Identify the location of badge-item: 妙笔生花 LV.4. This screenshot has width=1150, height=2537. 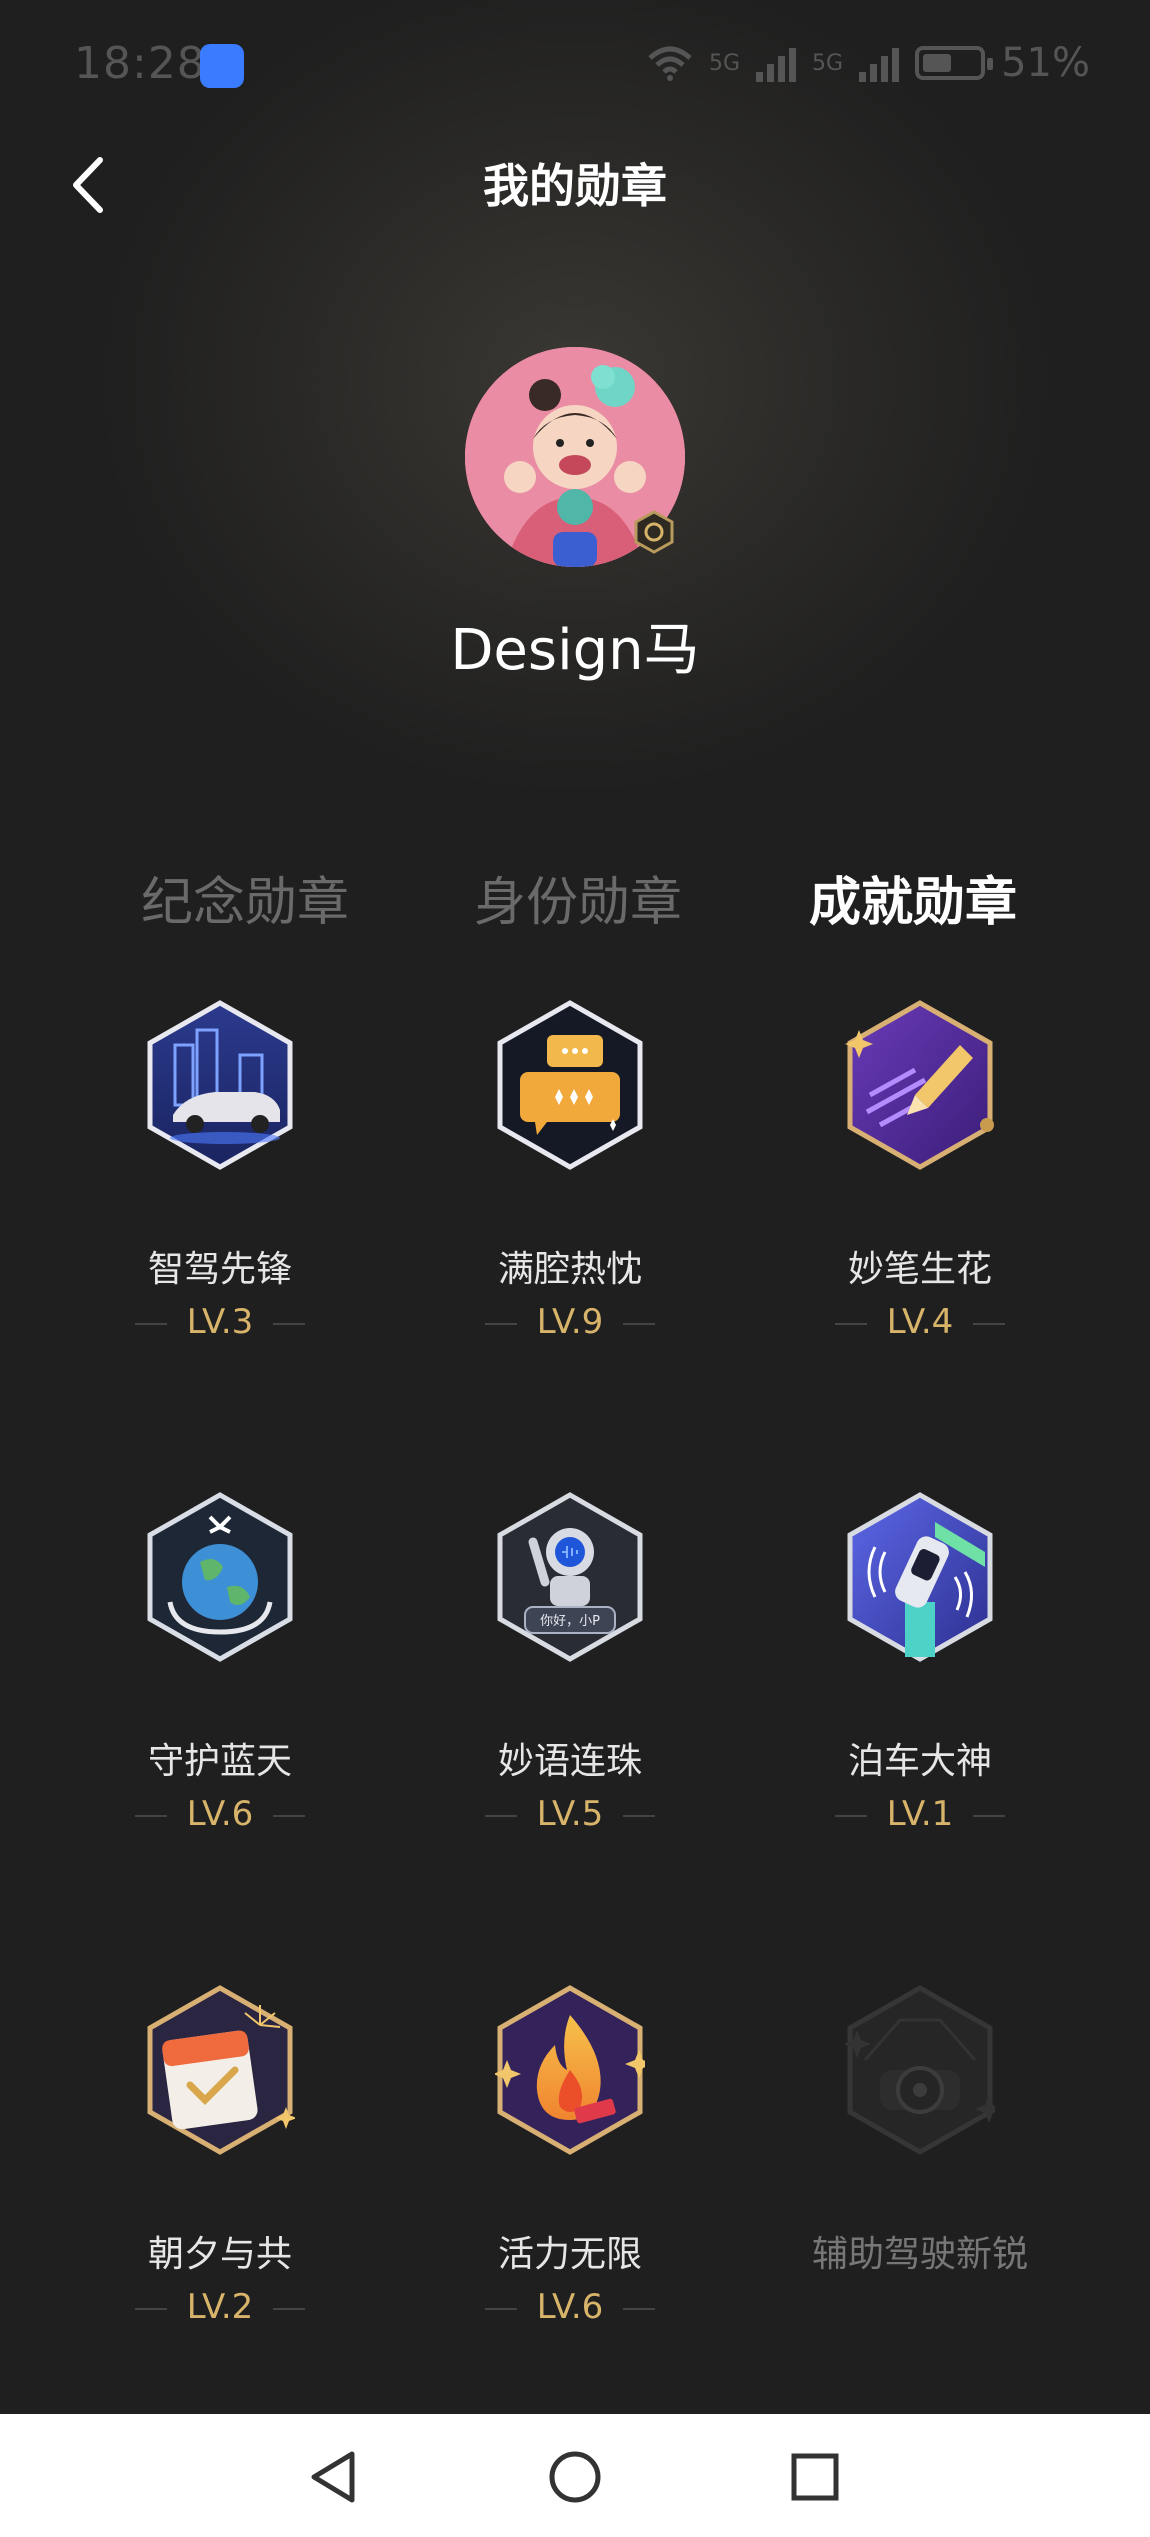
(920, 1175).